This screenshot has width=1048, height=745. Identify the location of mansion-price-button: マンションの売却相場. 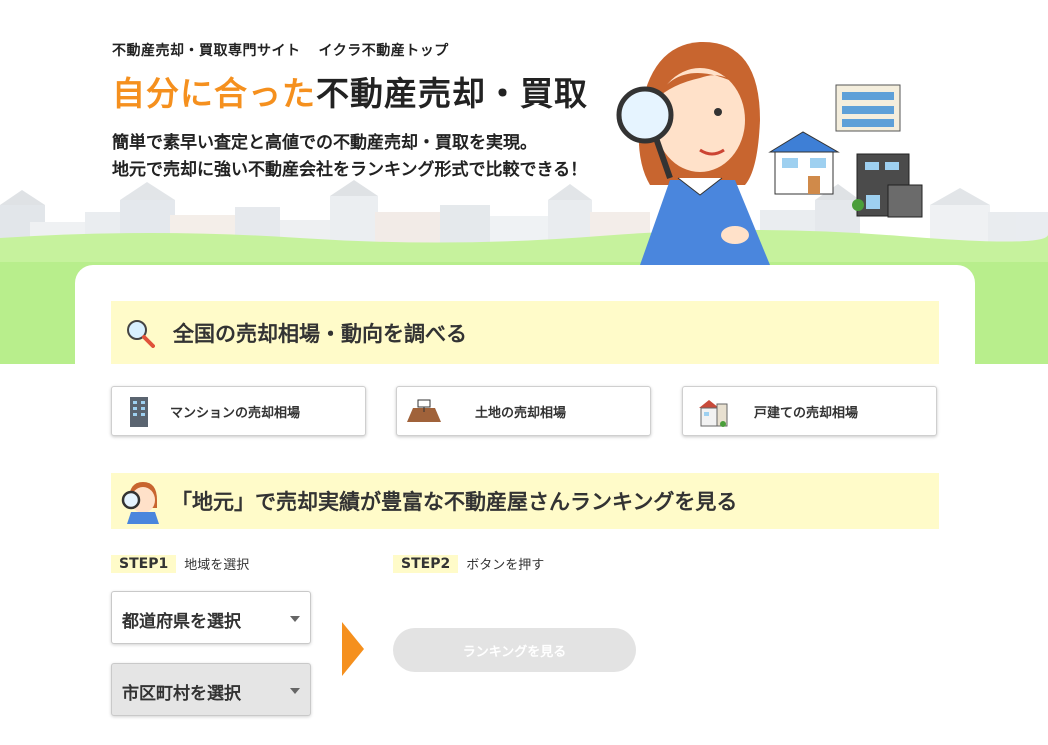
(238, 411).